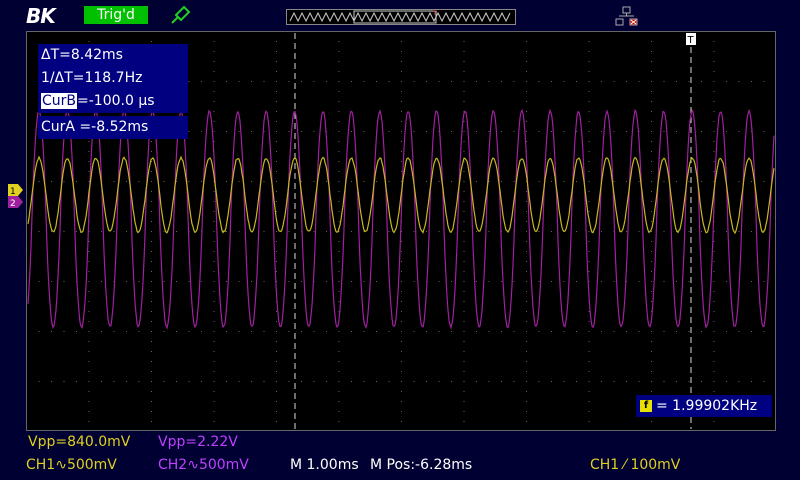  I want to click on ch1-vpp: Vpp=840.0mV, so click(79, 442).